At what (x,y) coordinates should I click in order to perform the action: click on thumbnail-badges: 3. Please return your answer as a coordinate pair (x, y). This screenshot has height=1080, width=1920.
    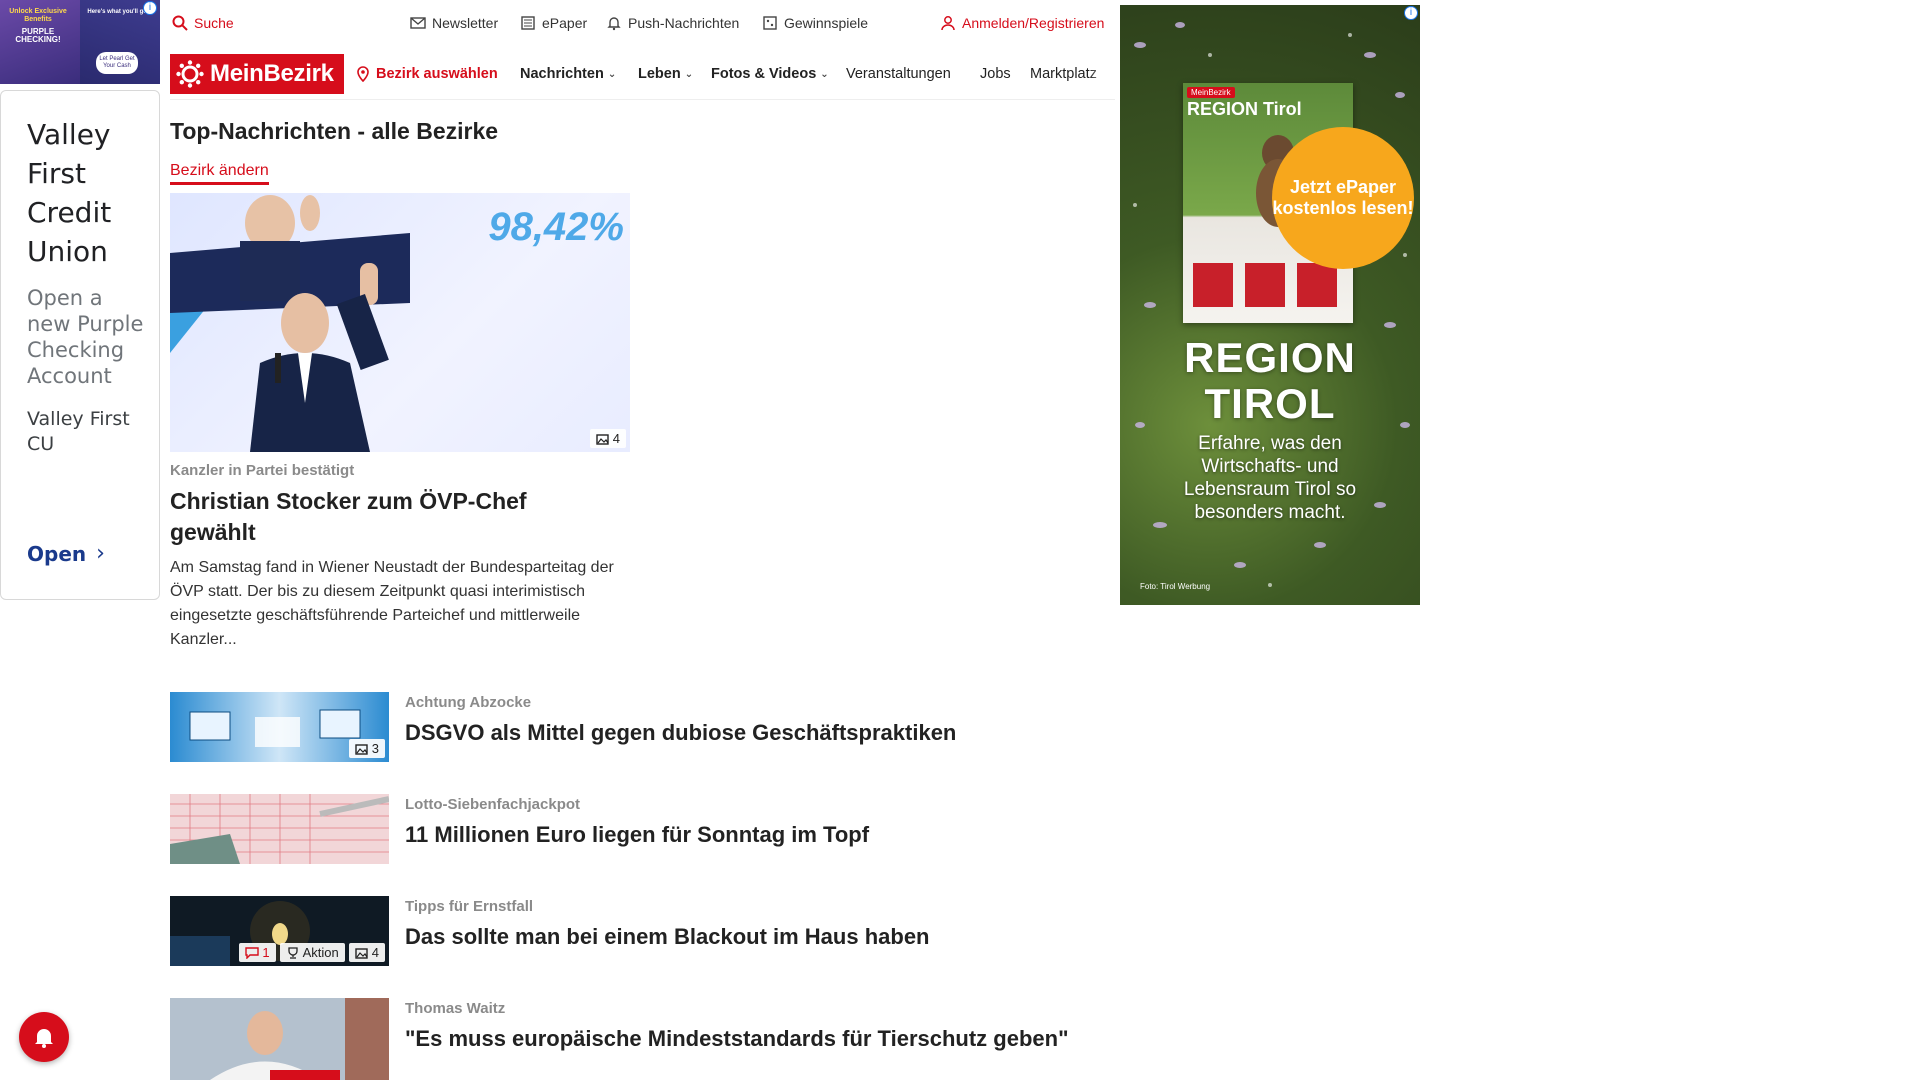
    Looking at the image, I should click on (366, 748).